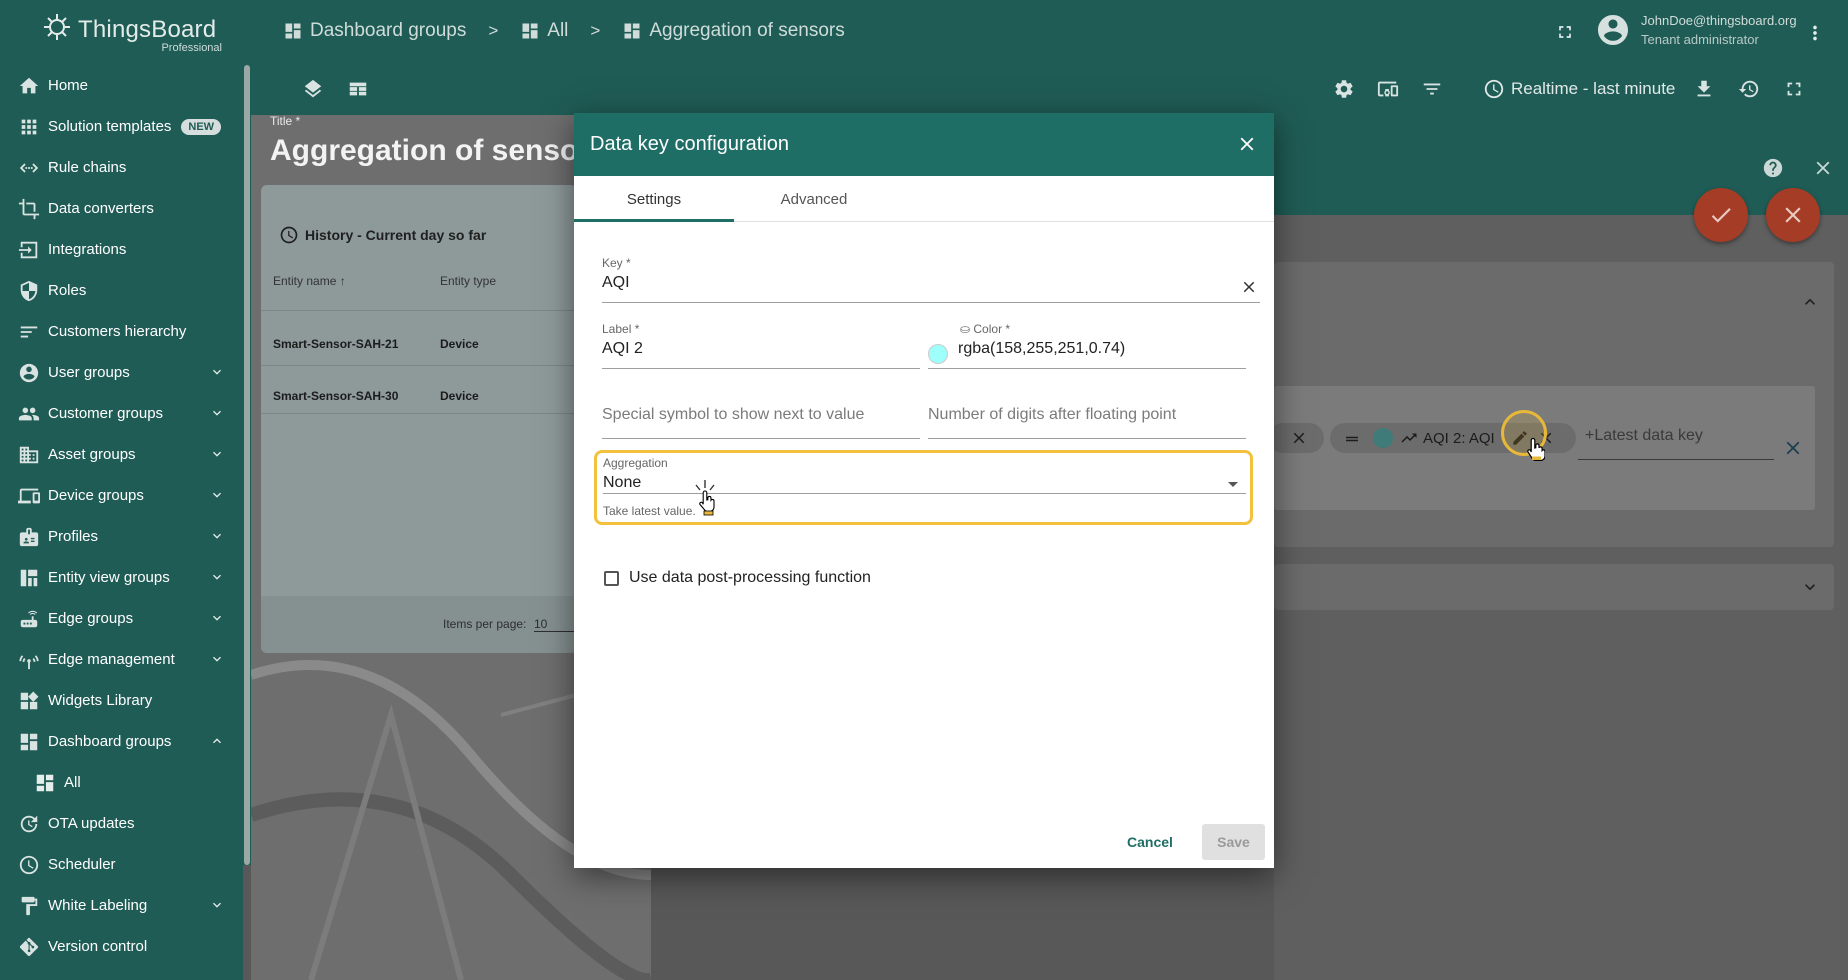 This screenshot has height=980, width=1848. I want to click on more-menu-button, so click(1815, 33).